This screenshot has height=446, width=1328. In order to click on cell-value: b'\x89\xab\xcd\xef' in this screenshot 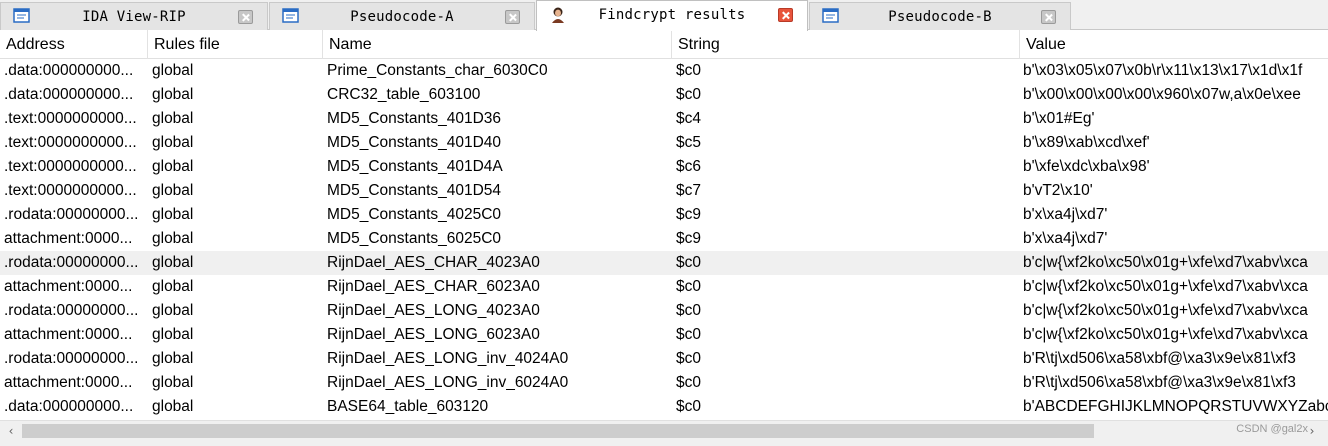, I will do `click(1086, 142)`.